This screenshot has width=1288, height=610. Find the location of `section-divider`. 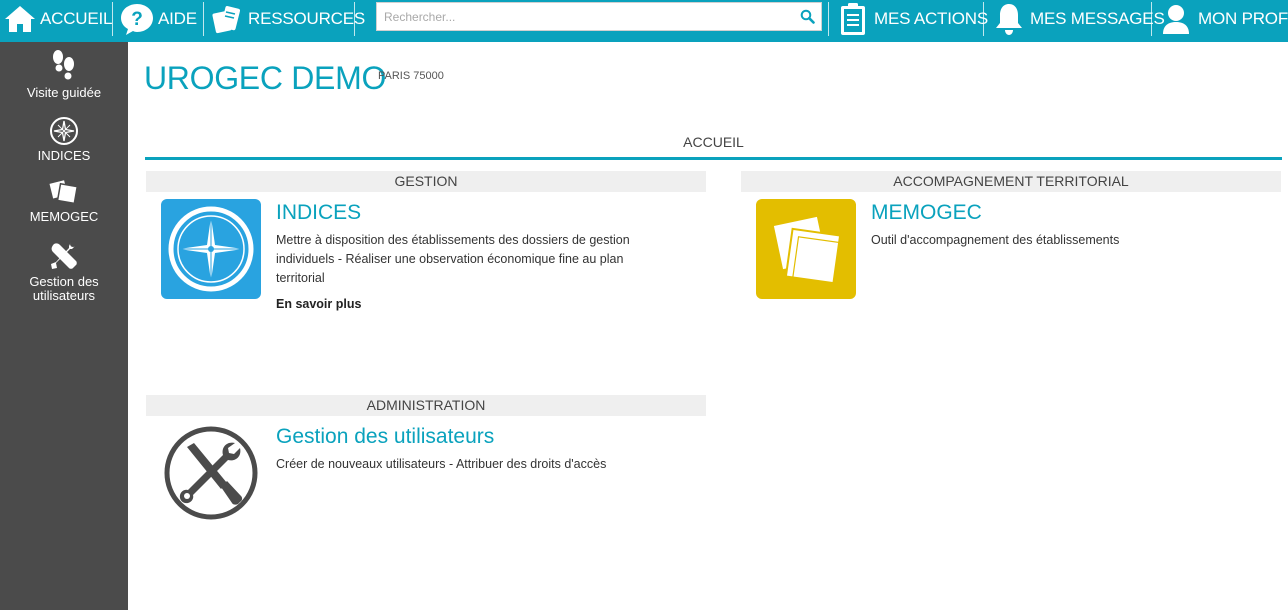

section-divider is located at coordinates (713, 158).